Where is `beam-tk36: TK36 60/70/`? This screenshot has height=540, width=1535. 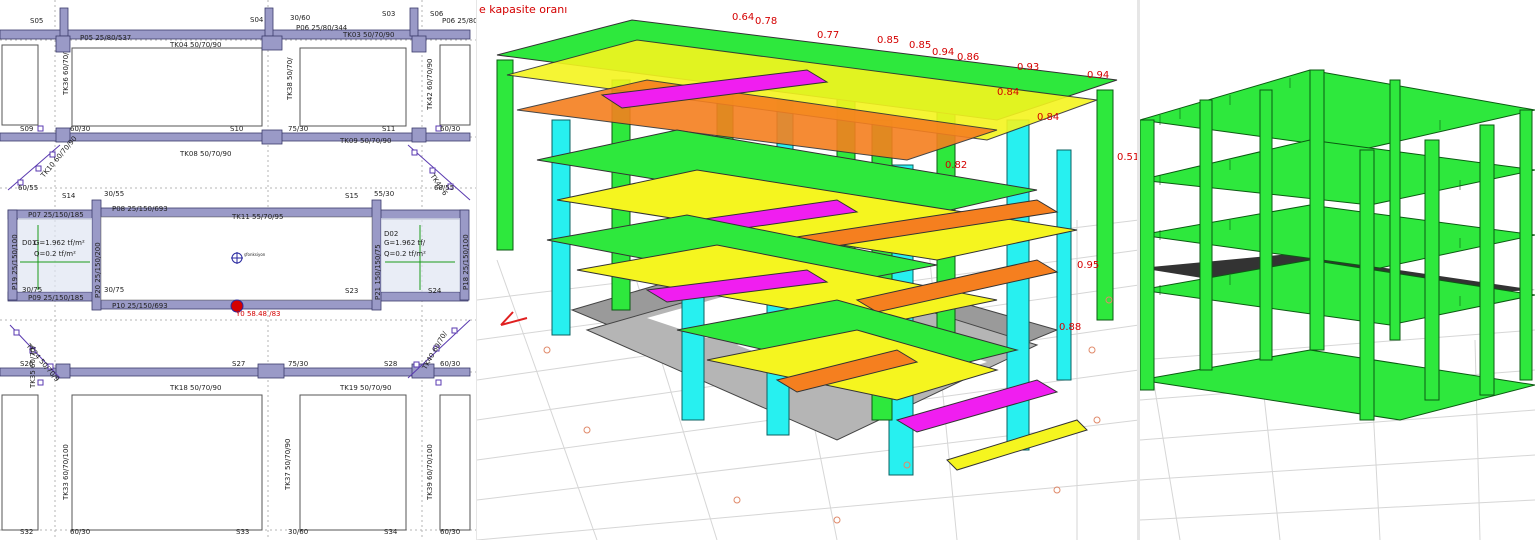 beam-tk36: TK36 60/70/ is located at coordinates (66, 74).